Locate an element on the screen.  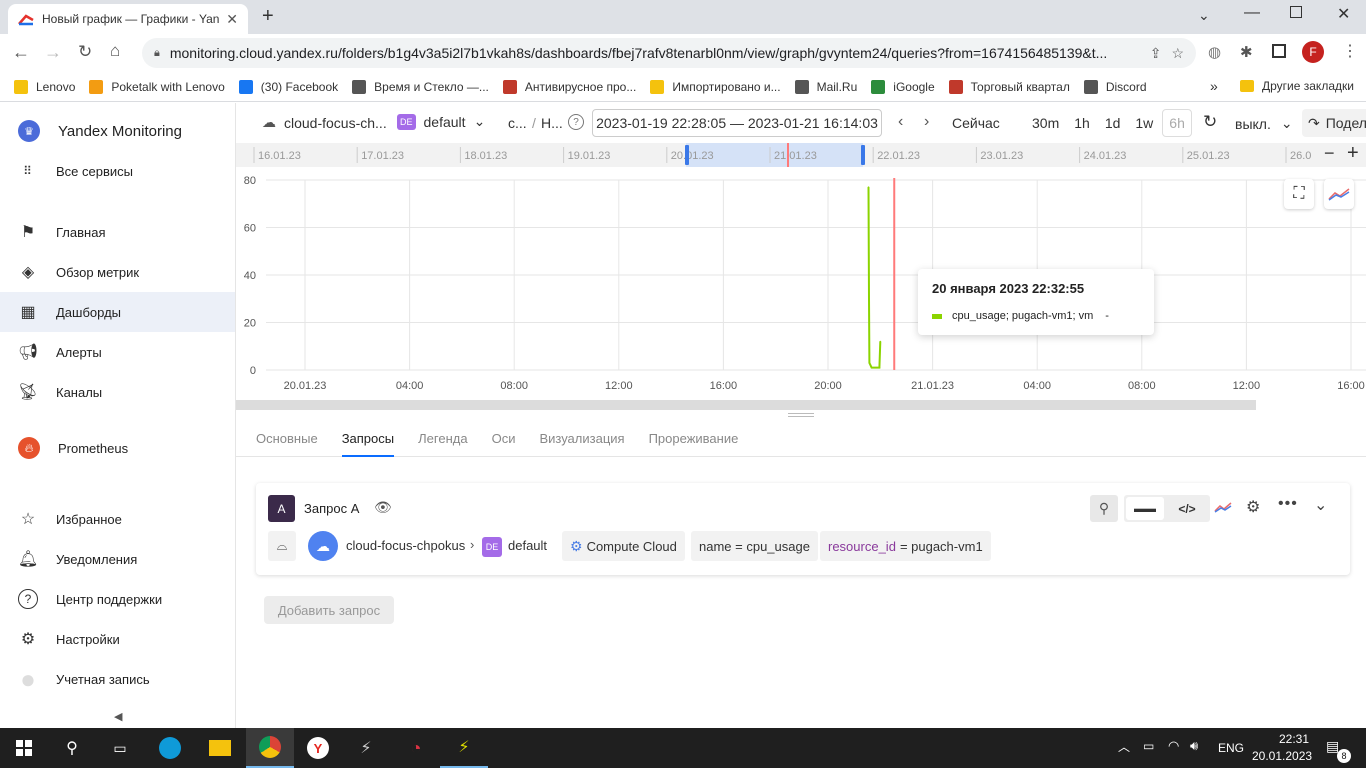
windows-start-icon is located at coordinates (24, 748).